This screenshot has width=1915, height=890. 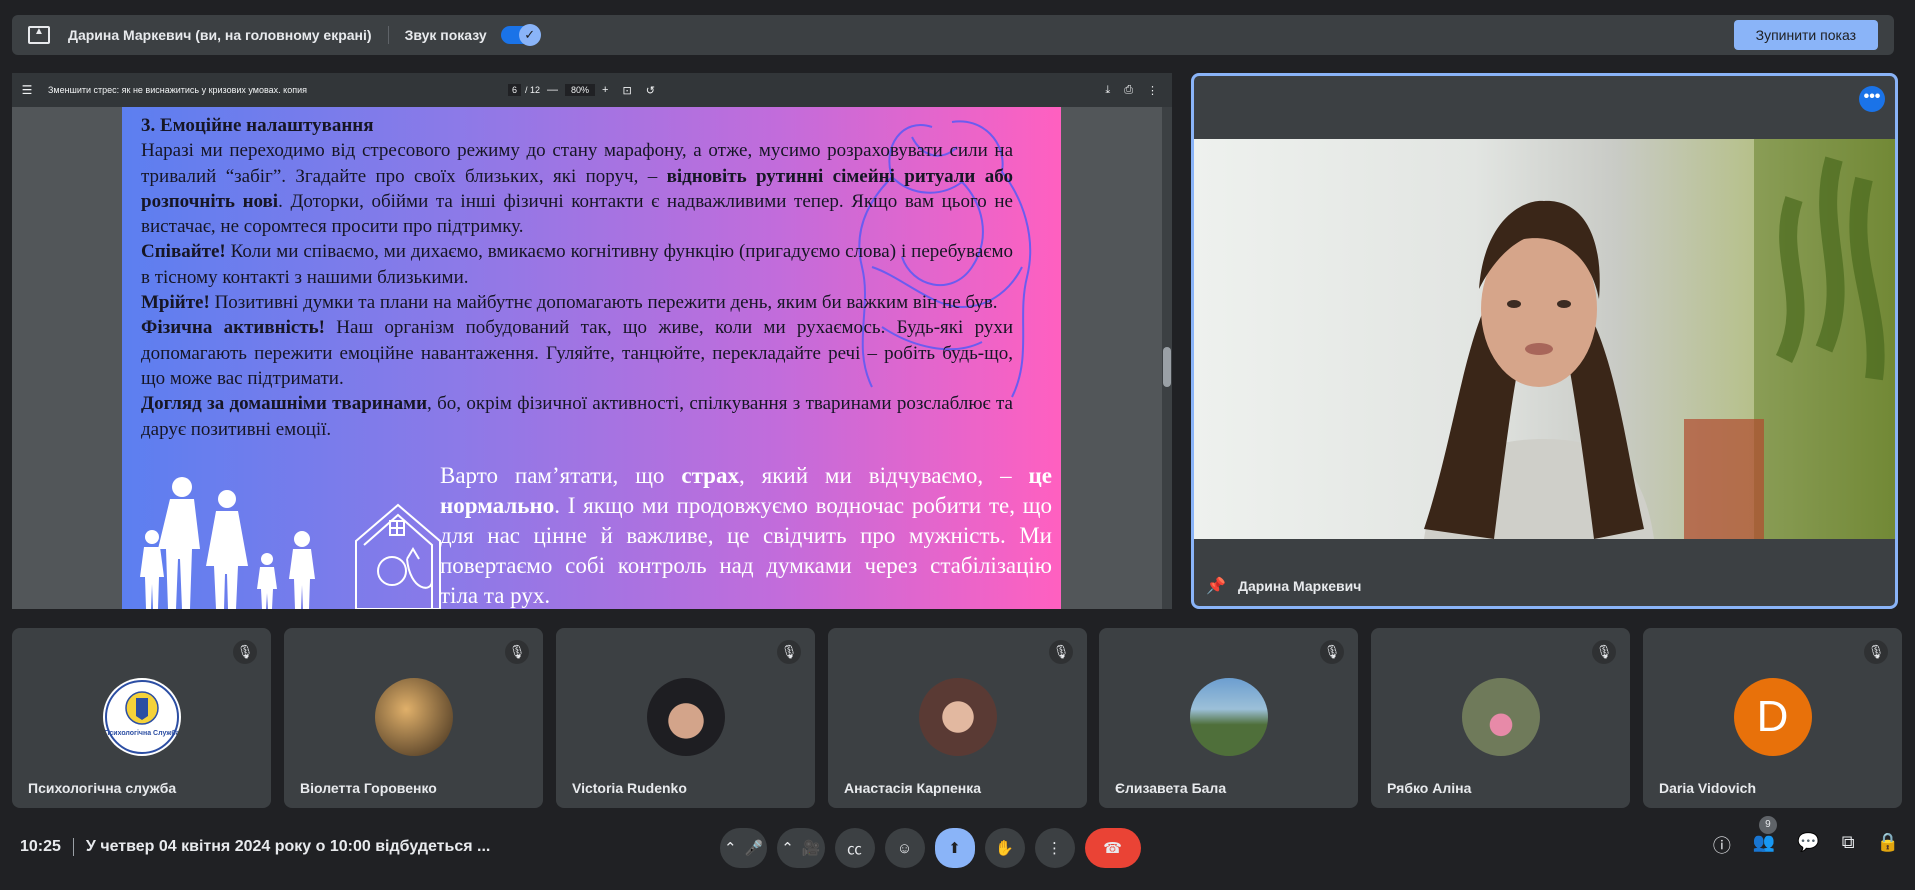 I want to click on hand-icon: ✋, so click(x=1004, y=848).